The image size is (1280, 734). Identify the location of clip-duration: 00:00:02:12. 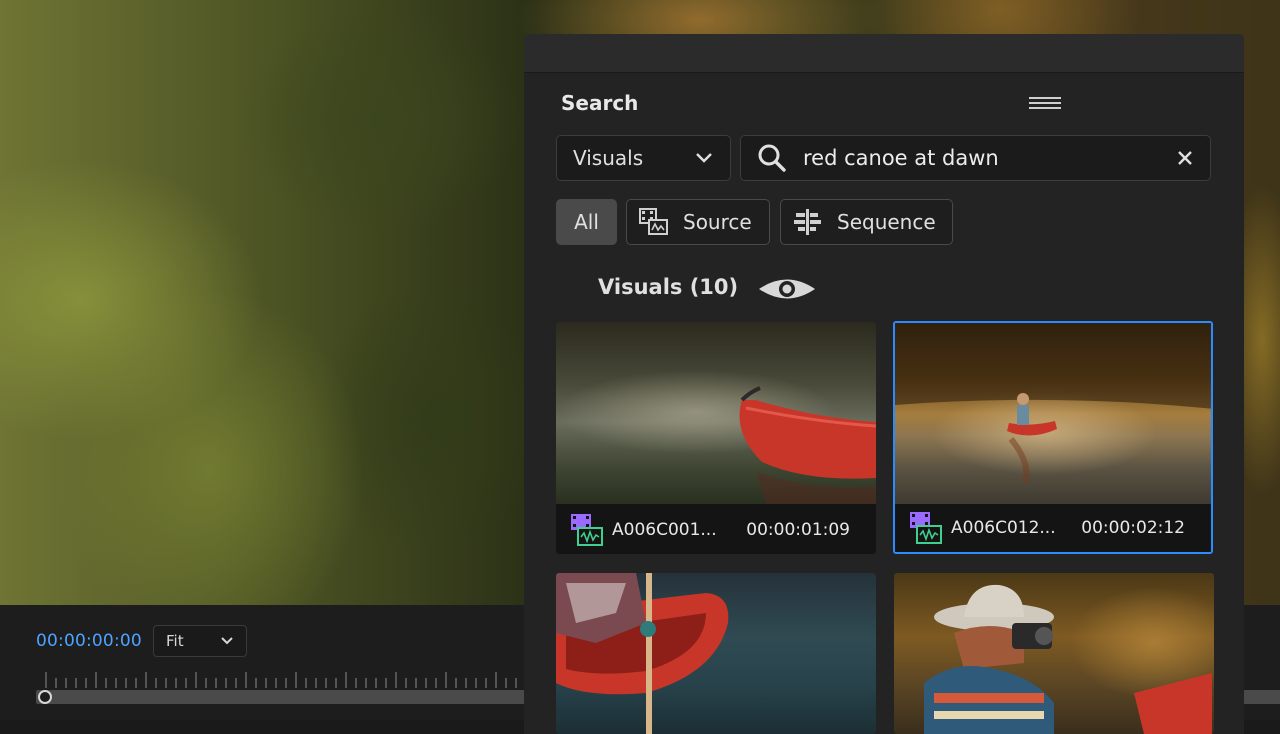
(1133, 528).